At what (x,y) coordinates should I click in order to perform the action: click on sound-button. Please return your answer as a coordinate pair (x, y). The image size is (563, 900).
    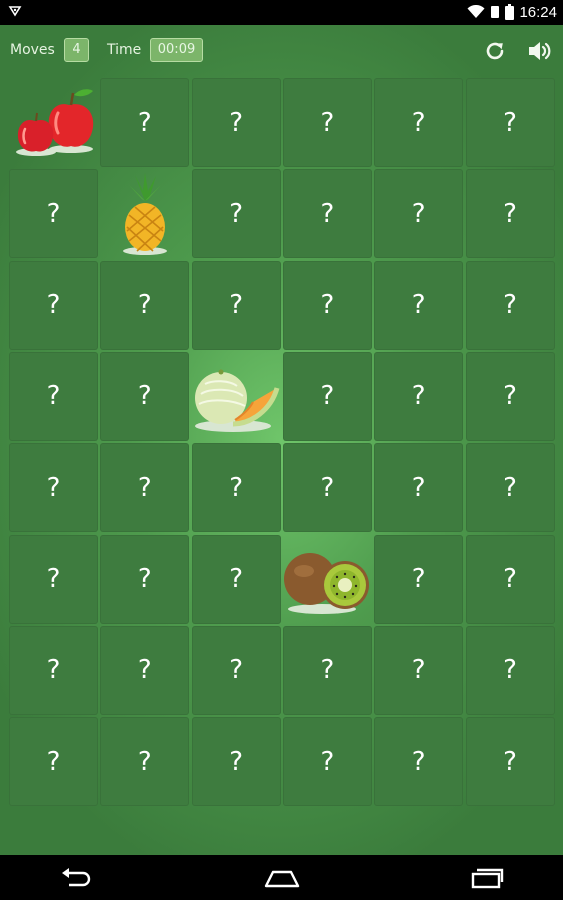
    Looking at the image, I should click on (540, 51).